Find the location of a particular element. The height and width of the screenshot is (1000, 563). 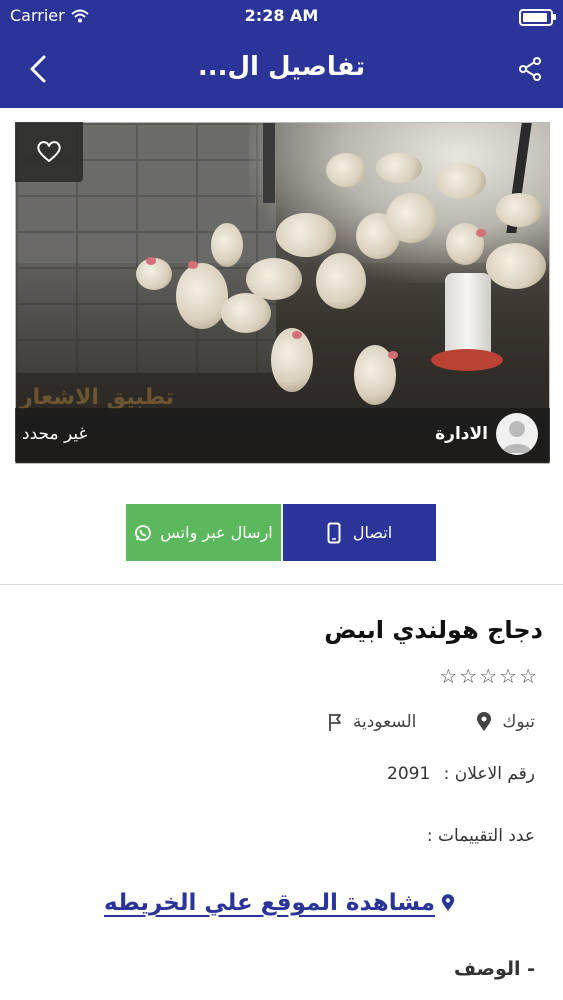

status-bar: Carrier 2:28 AM is located at coordinates (281, 15).